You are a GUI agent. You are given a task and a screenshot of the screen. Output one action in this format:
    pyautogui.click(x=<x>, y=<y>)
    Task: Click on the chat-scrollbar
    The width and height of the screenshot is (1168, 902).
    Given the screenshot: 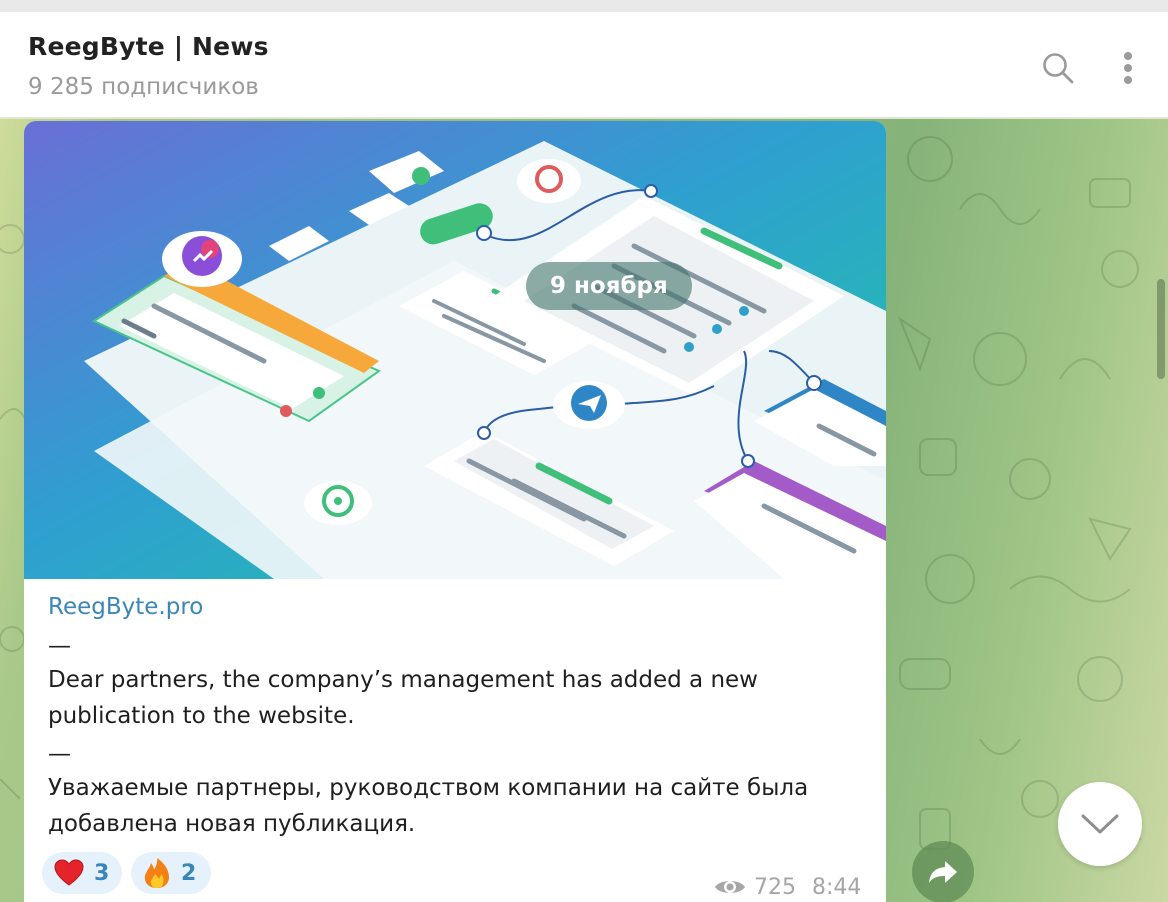 What is the action you would take?
    pyautogui.click(x=1161, y=329)
    